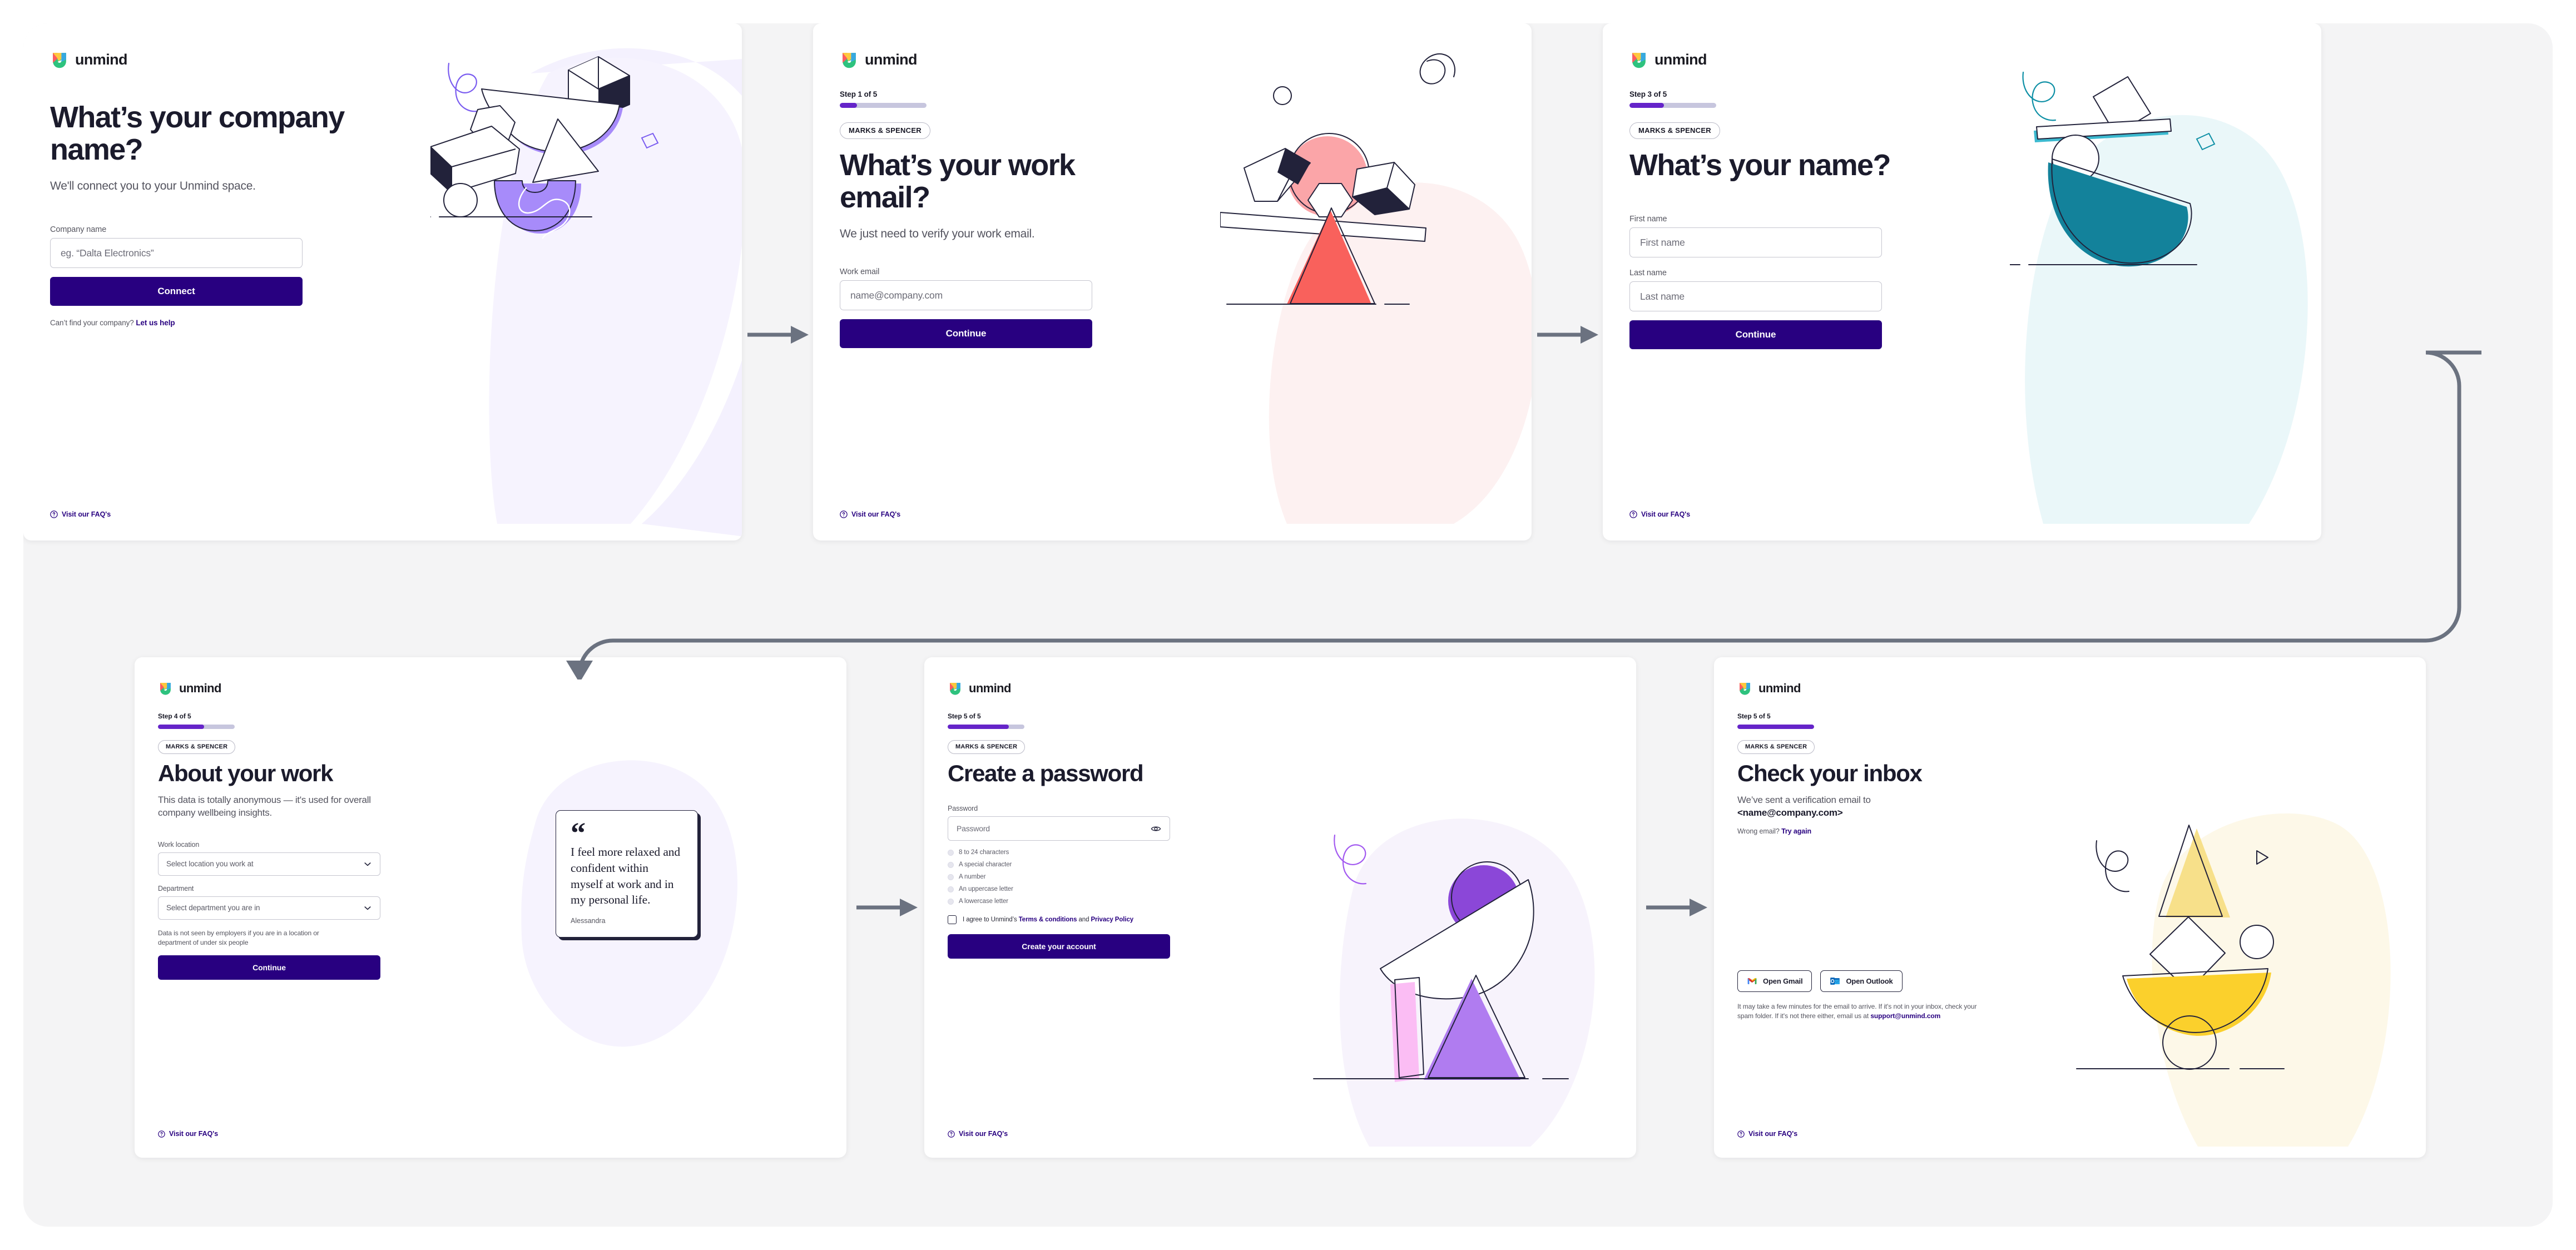  What do you see at coordinates (588, 921) in the screenshot?
I see `testimonial-author: Alessandra` at bounding box center [588, 921].